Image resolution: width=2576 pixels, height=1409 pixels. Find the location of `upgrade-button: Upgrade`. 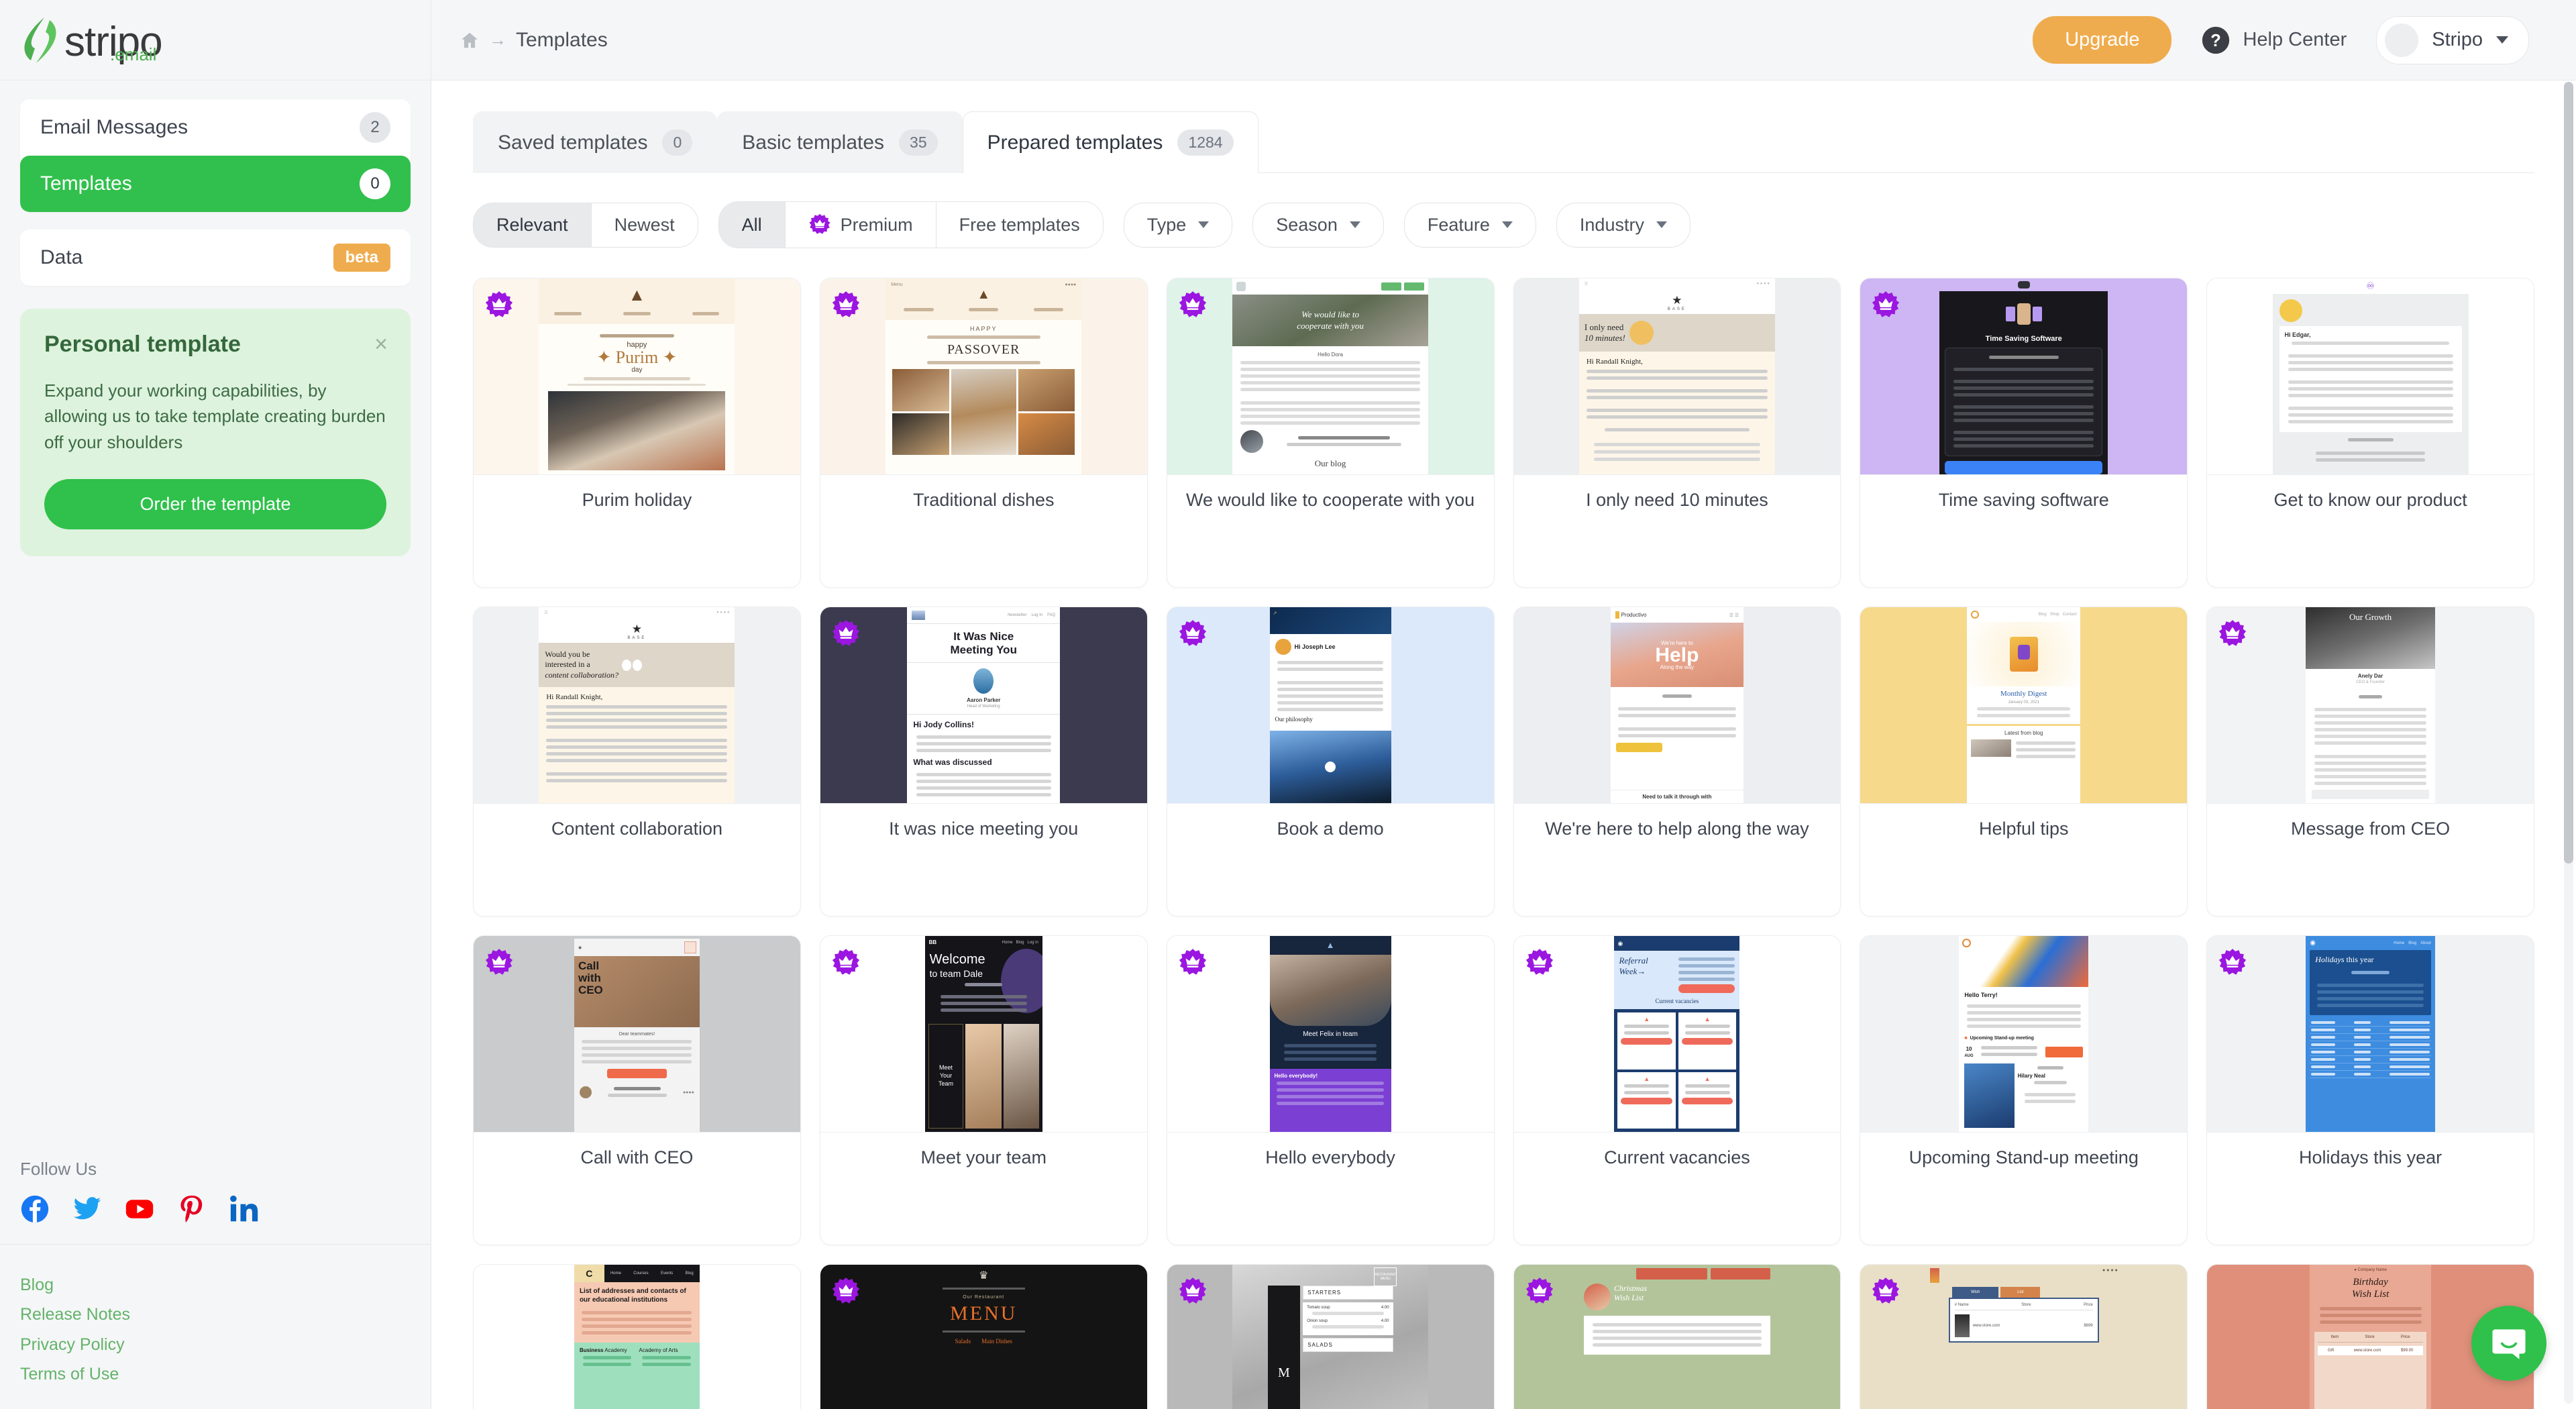

upgrade-button: Upgrade is located at coordinates (2102, 40).